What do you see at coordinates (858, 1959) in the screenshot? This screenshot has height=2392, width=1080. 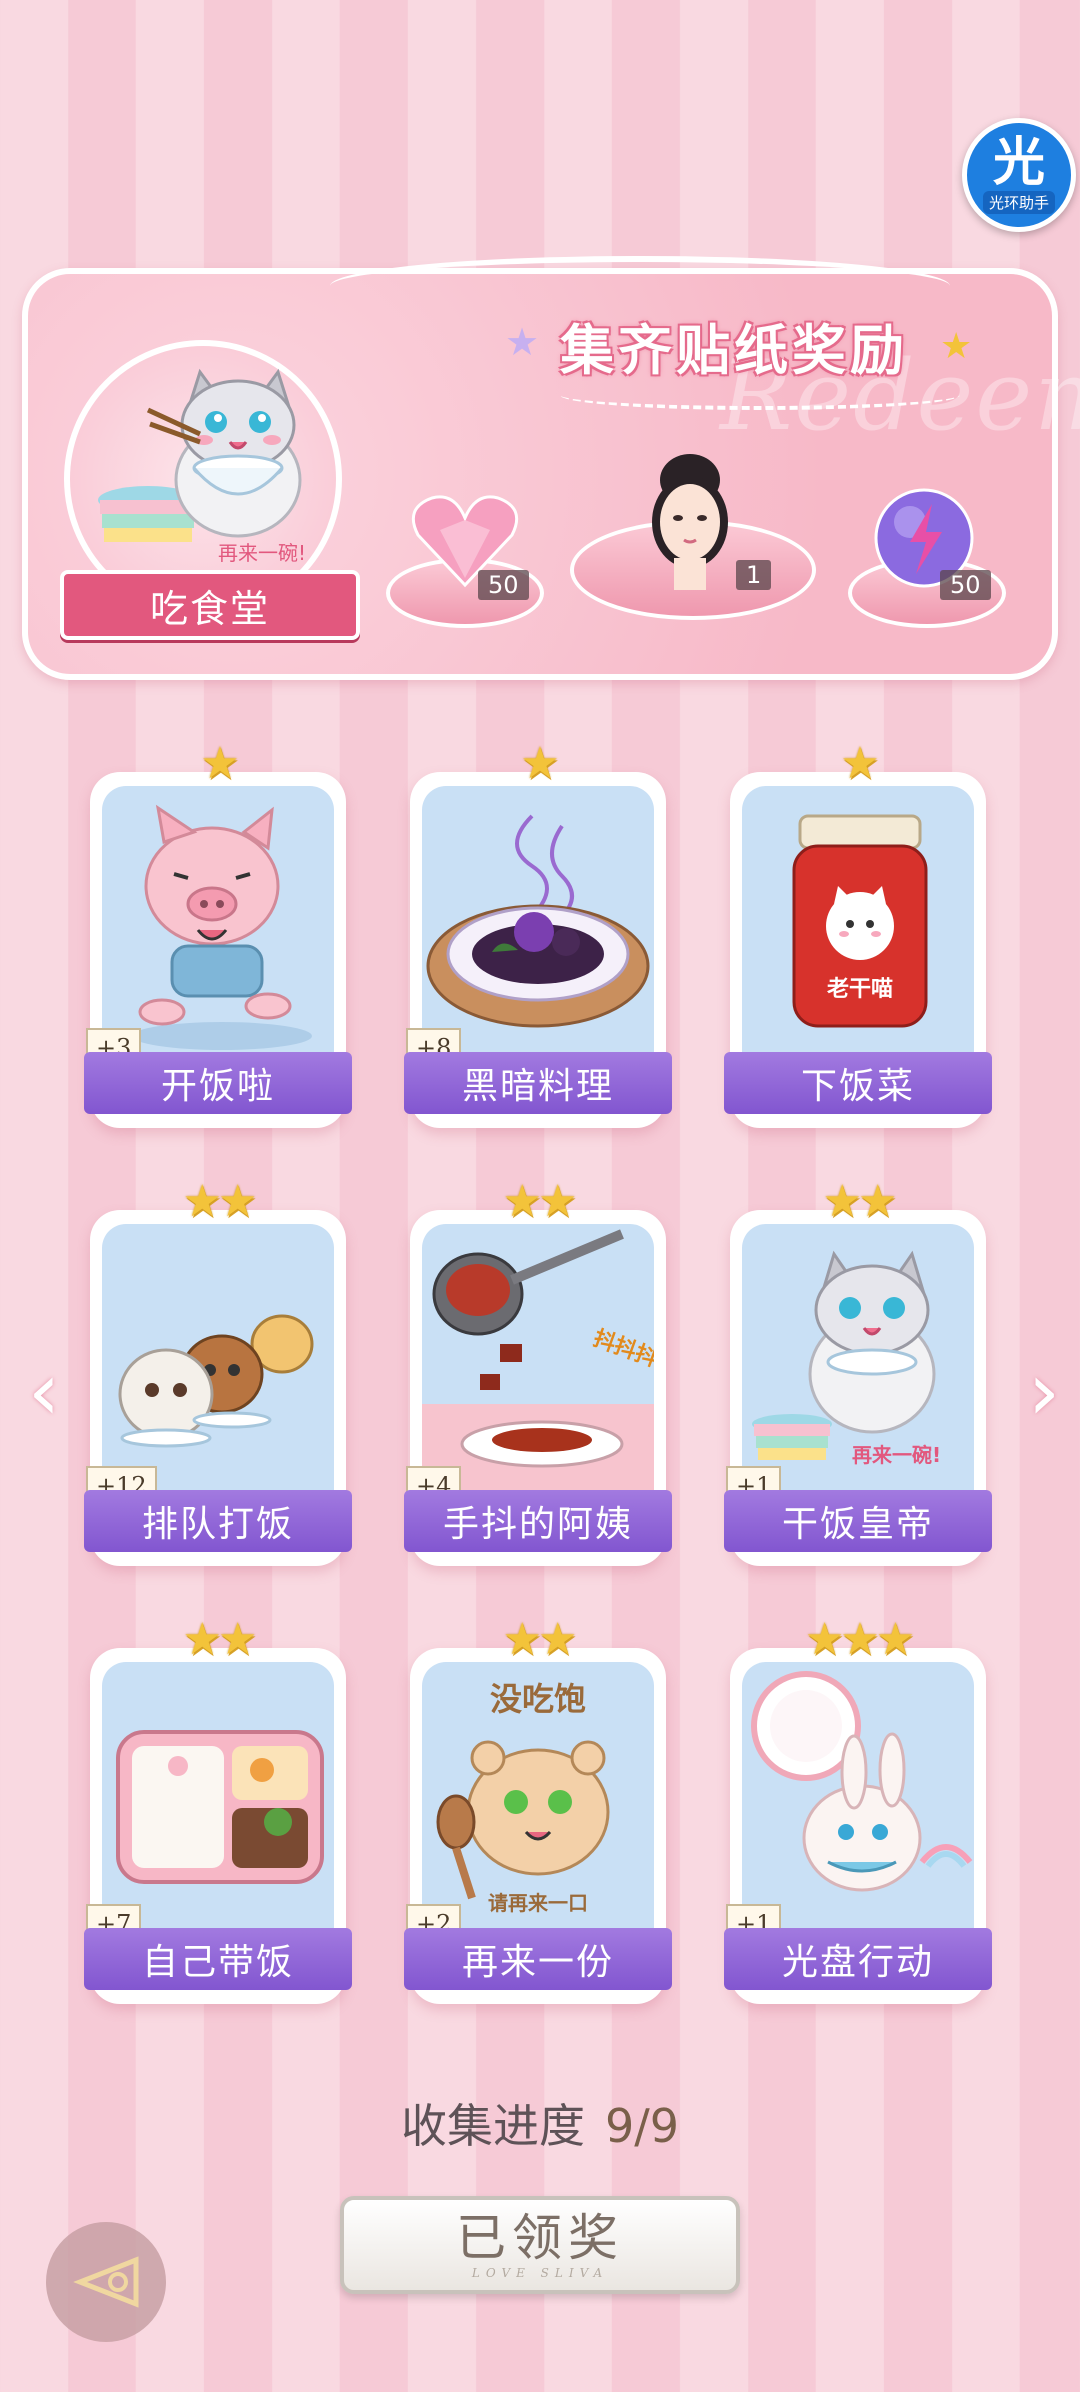 I see `sticker-name: 光盘行动` at bounding box center [858, 1959].